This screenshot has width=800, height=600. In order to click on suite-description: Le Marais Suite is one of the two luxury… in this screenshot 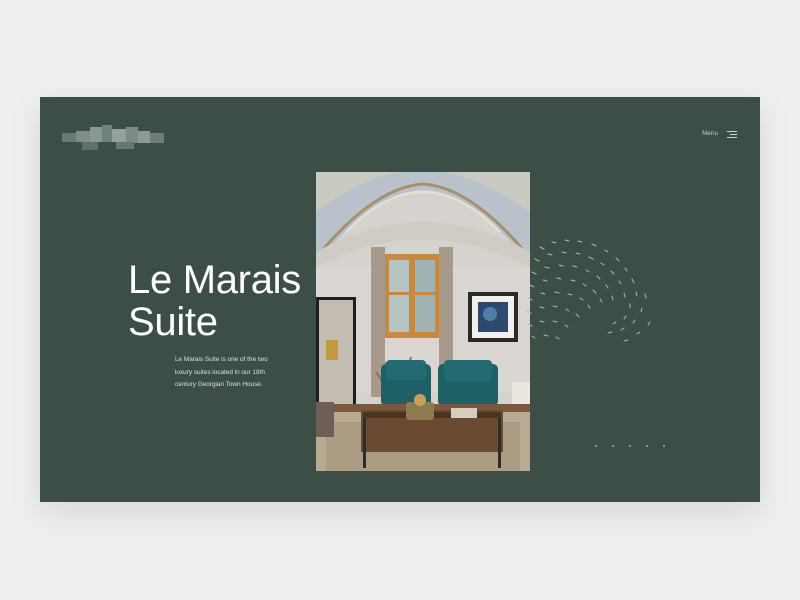, I will do `click(240, 373)`.